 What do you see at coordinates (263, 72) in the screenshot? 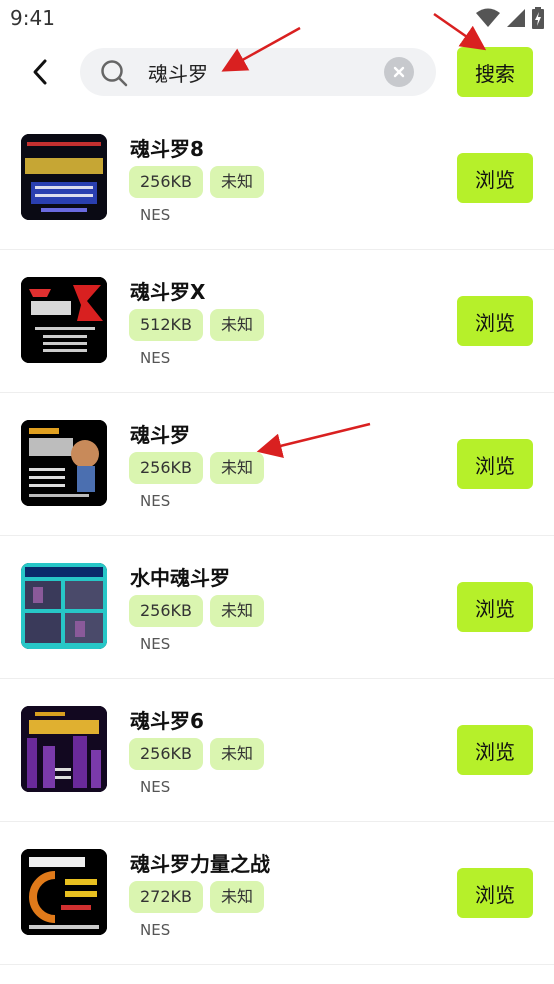
I see `search-input` at bounding box center [263, 72].